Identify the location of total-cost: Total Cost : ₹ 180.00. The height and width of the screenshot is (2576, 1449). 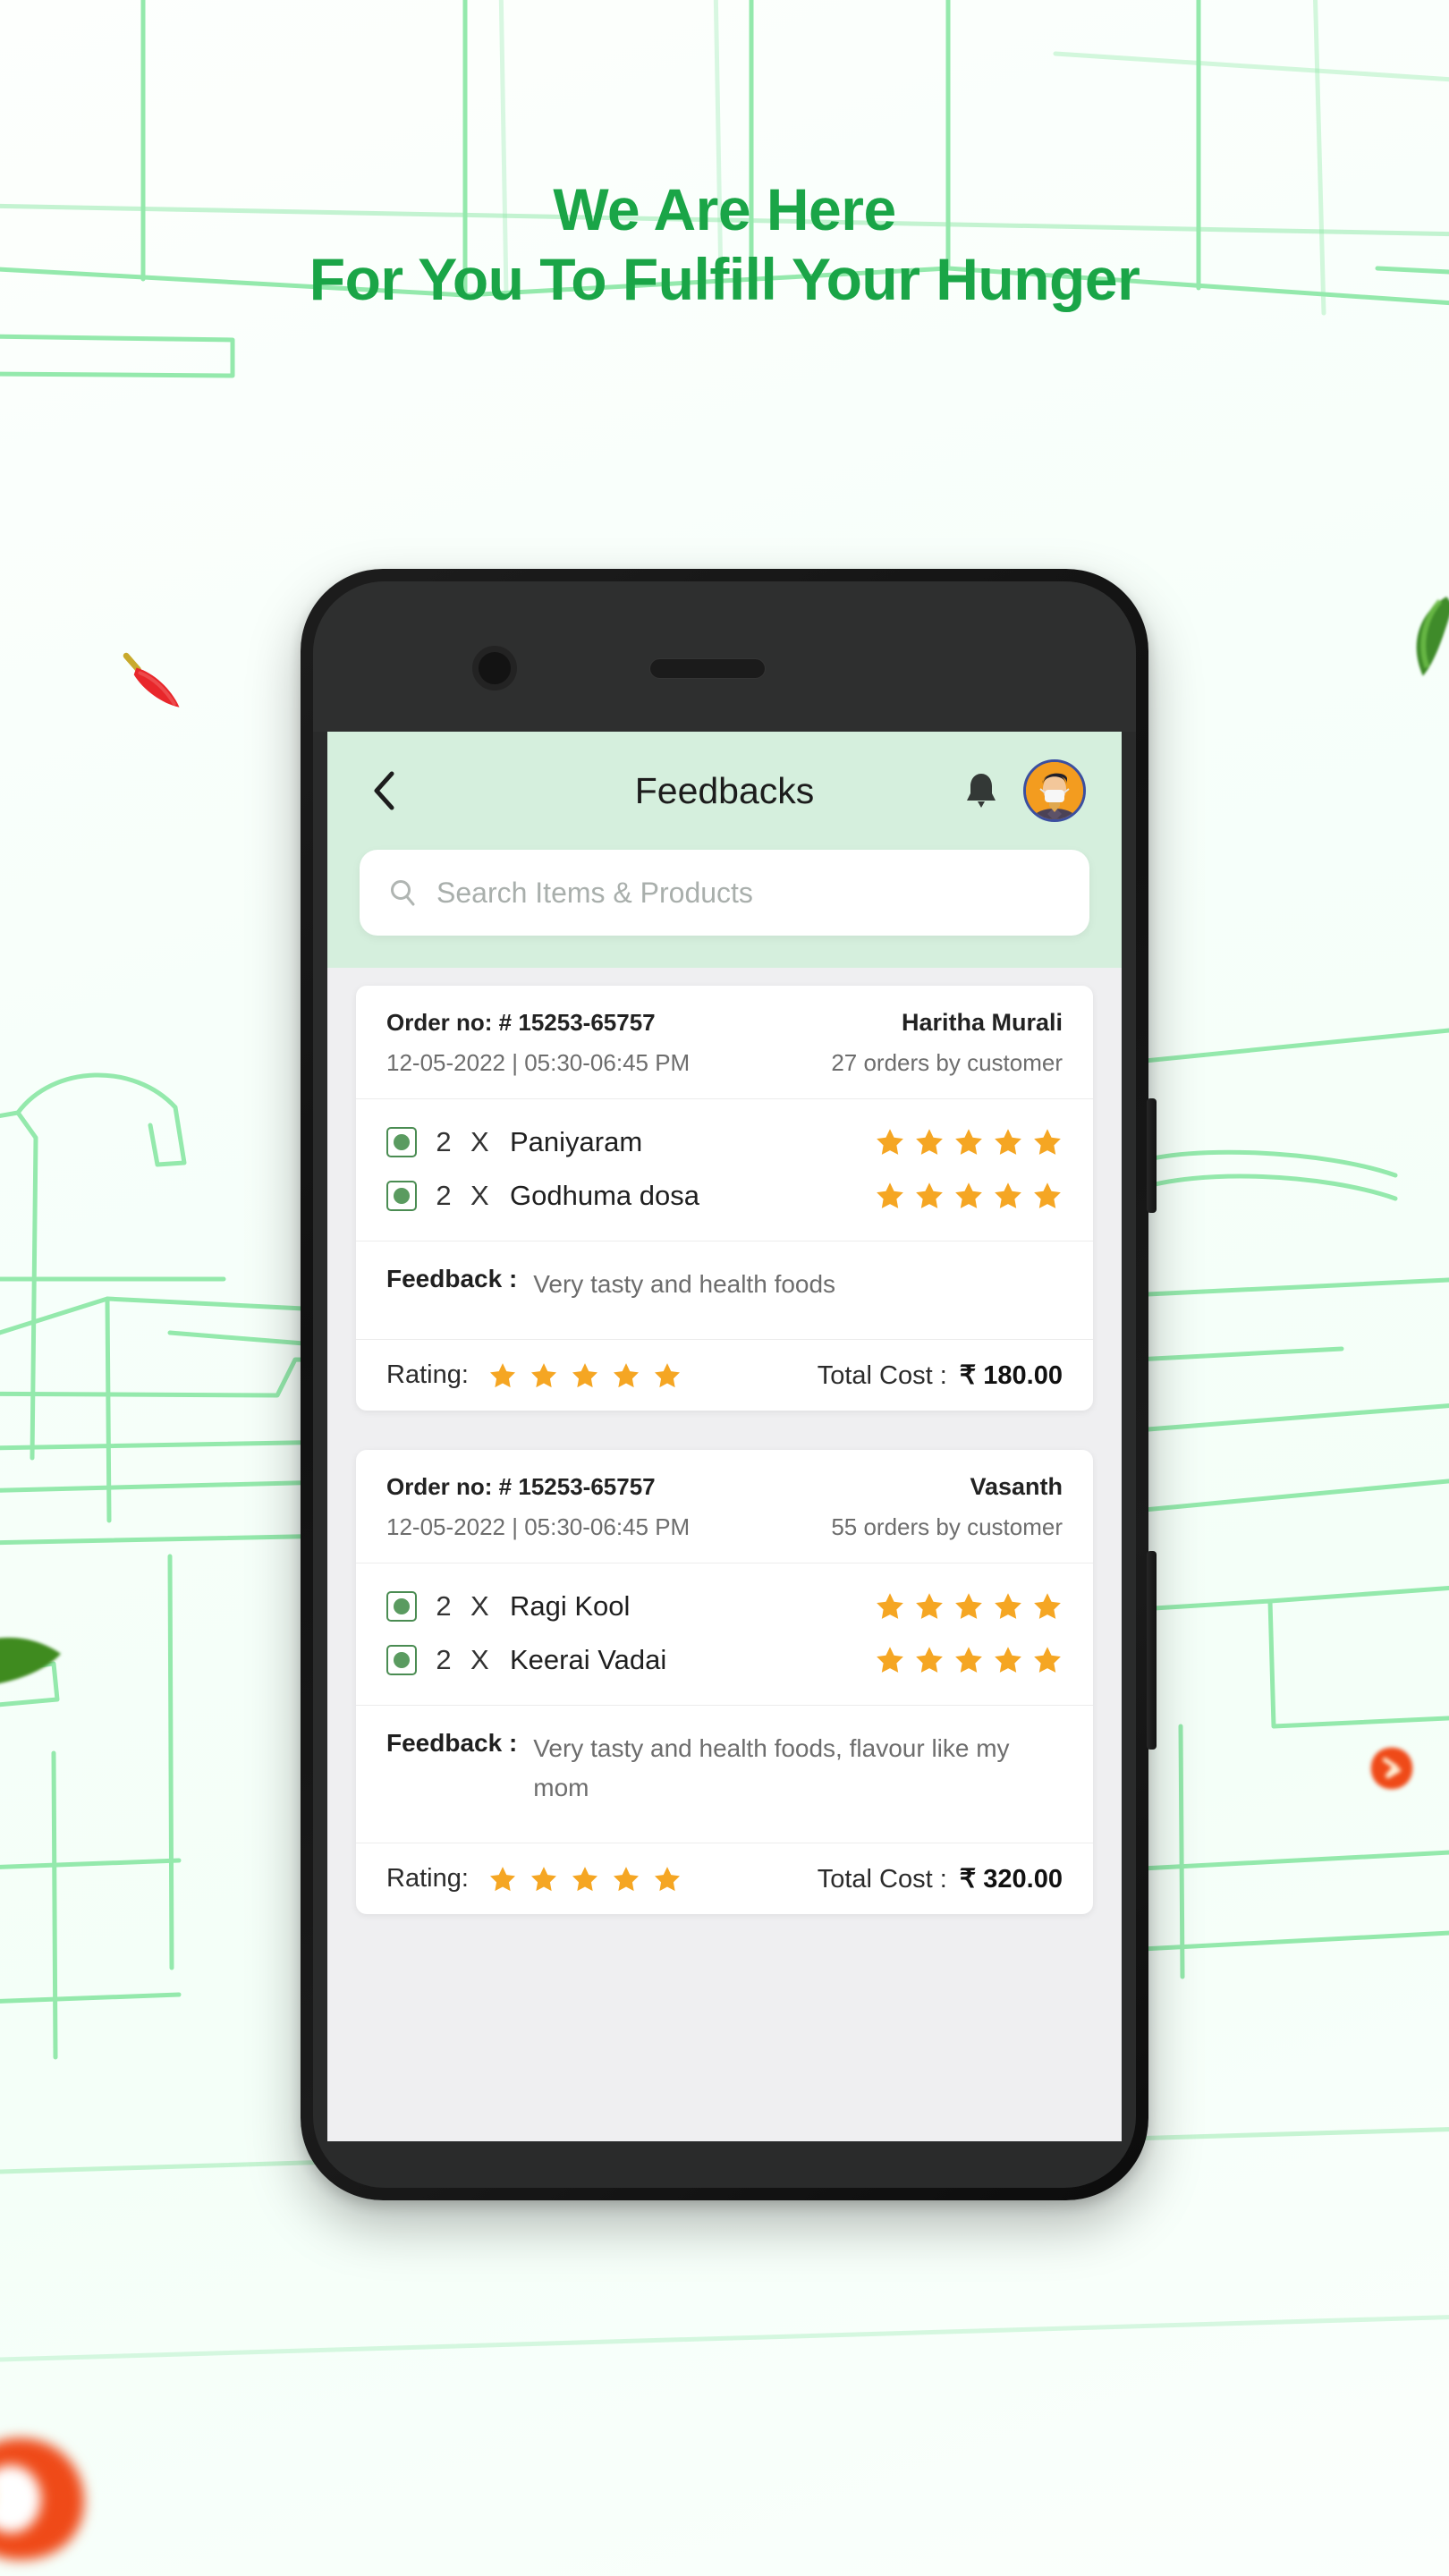
(940, 1375).